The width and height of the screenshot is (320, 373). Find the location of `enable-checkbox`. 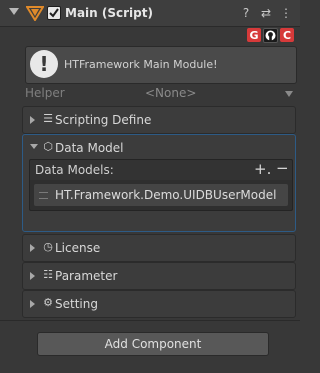

enable-checkbox is located at coordinates (54, 13).